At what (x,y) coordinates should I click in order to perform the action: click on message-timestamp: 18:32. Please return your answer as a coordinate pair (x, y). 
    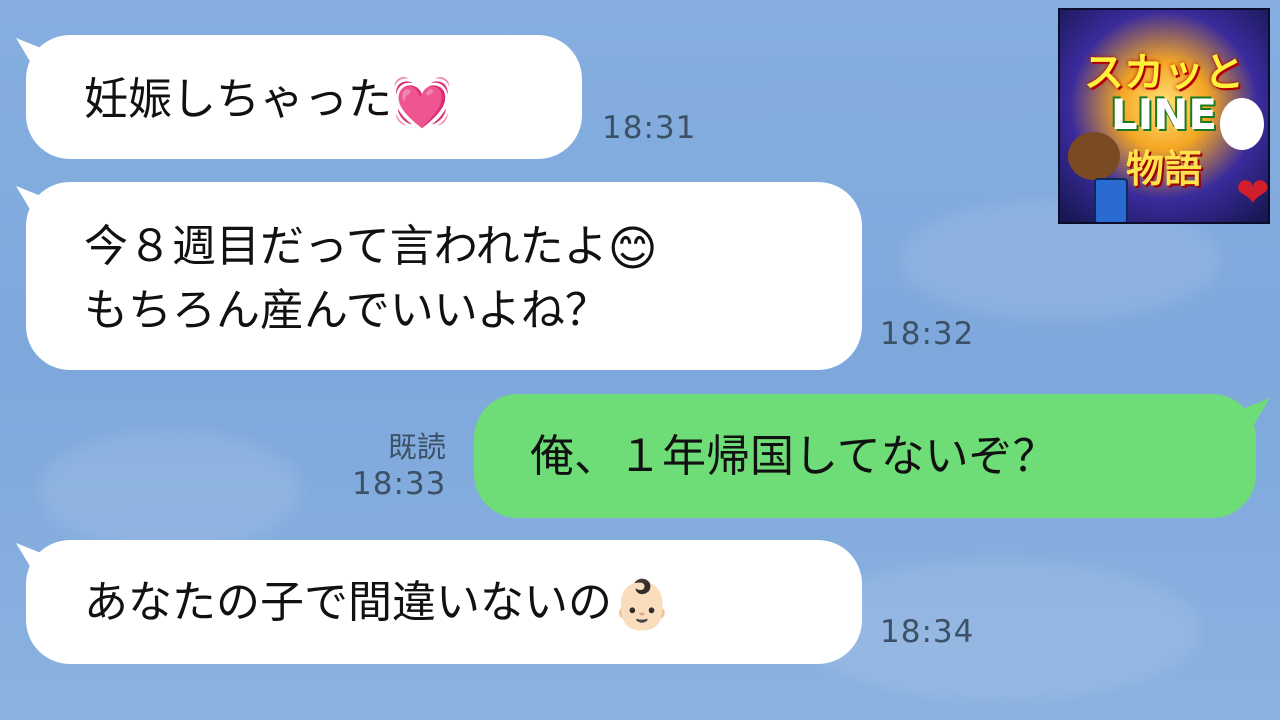
    Looking at the image, I should click on (927, 334).